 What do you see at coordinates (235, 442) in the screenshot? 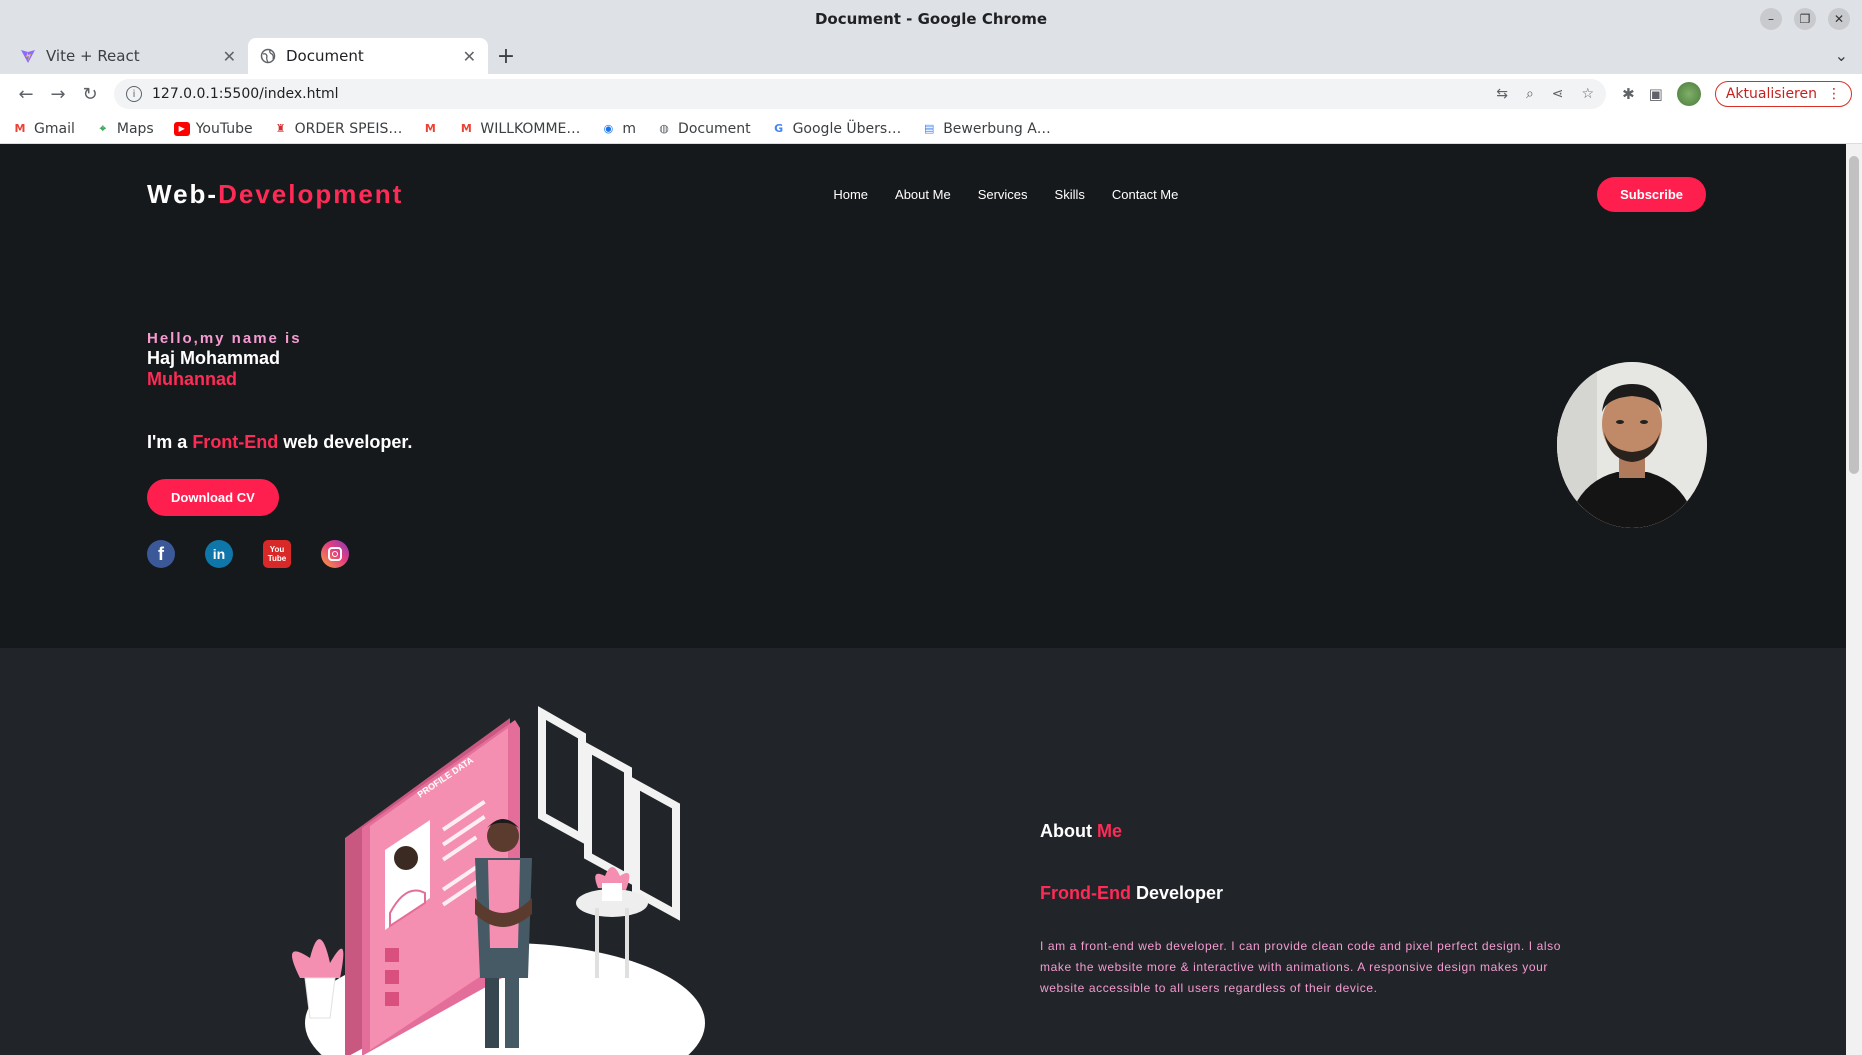
I see `role-accent: Front-End` at bounding box center [235, 442].